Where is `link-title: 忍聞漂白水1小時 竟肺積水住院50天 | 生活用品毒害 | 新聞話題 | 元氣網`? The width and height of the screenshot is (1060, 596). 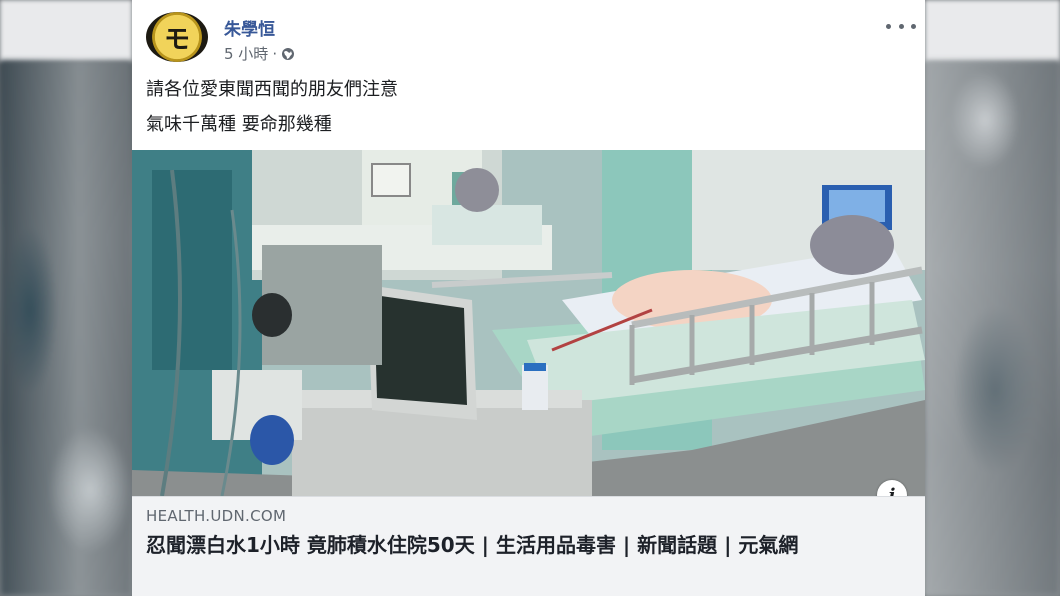 link-title: 忍聞漂白水1小時 竟肺積水住院50天 | 生活用品毒害 | 新聞話題 | 元氣網 is located at coordinates (526, 545).